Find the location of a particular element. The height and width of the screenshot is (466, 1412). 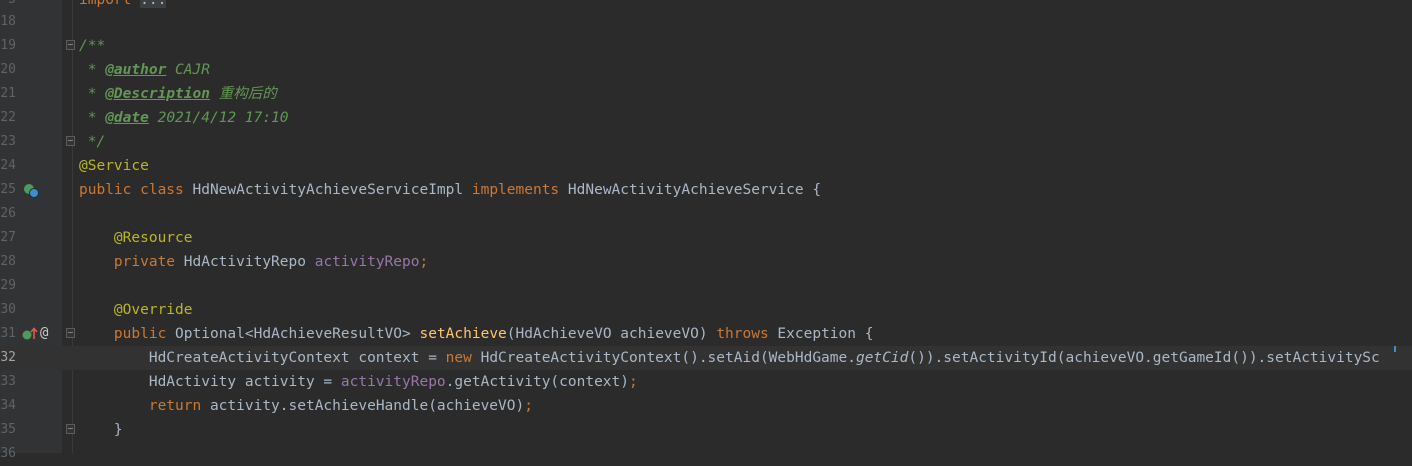

line-number: 25 is located at coordinates (8, 189).